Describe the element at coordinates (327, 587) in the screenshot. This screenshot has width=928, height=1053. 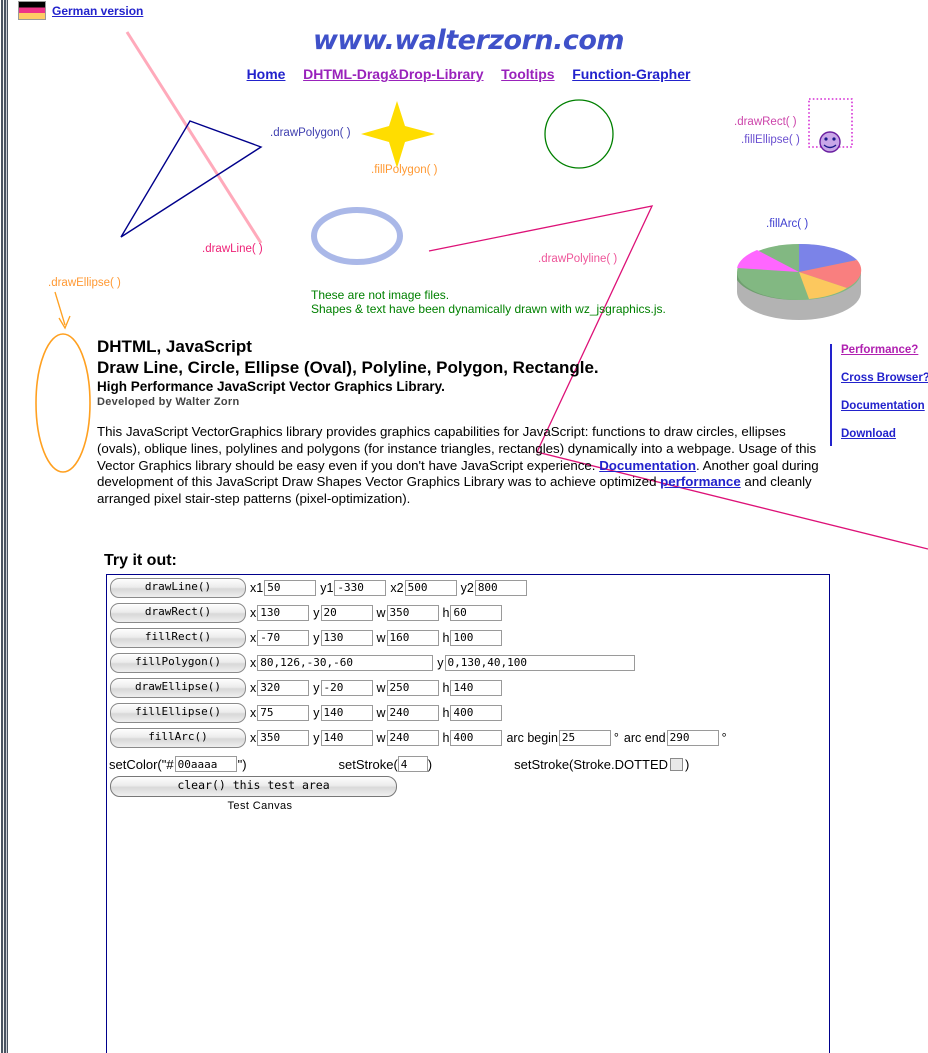
I see `field-label-y1: y1` at that location.